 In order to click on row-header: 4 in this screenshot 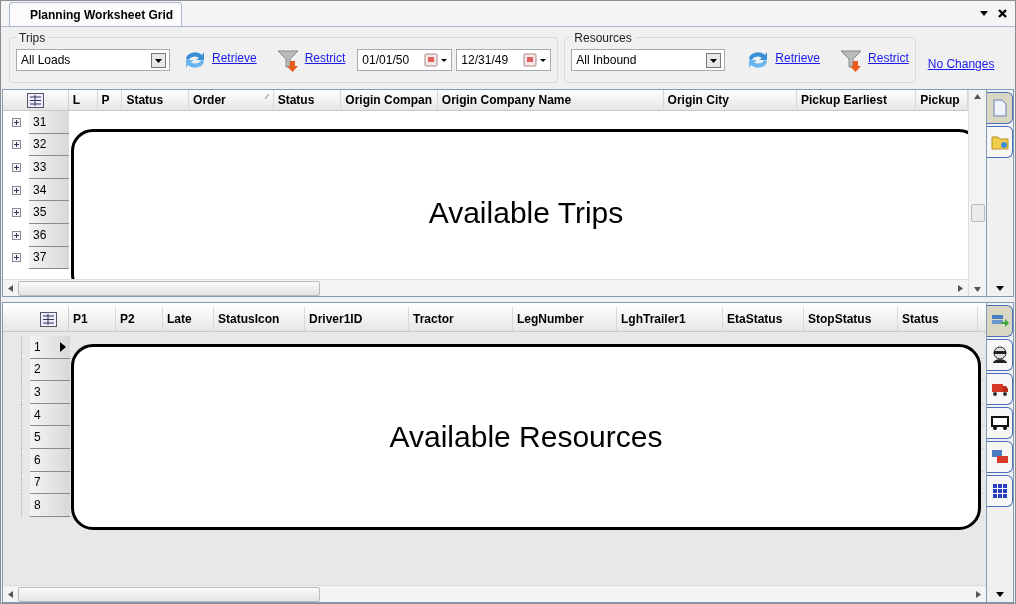, I will do `click(50, 415)`.